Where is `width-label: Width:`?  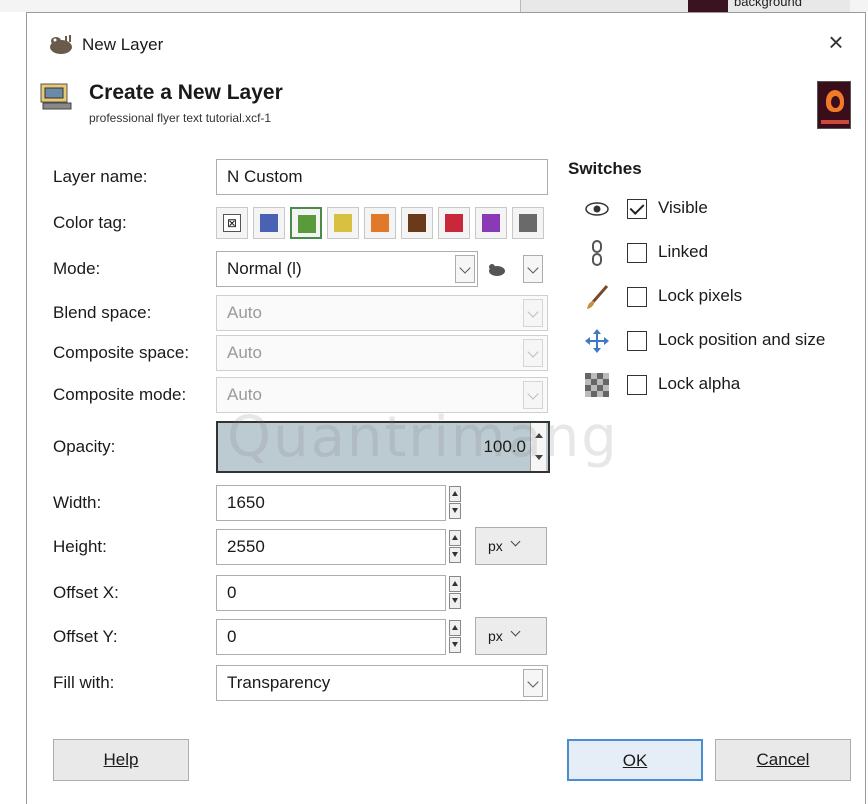
width-label: Width: is located at coordinates (77, 502).